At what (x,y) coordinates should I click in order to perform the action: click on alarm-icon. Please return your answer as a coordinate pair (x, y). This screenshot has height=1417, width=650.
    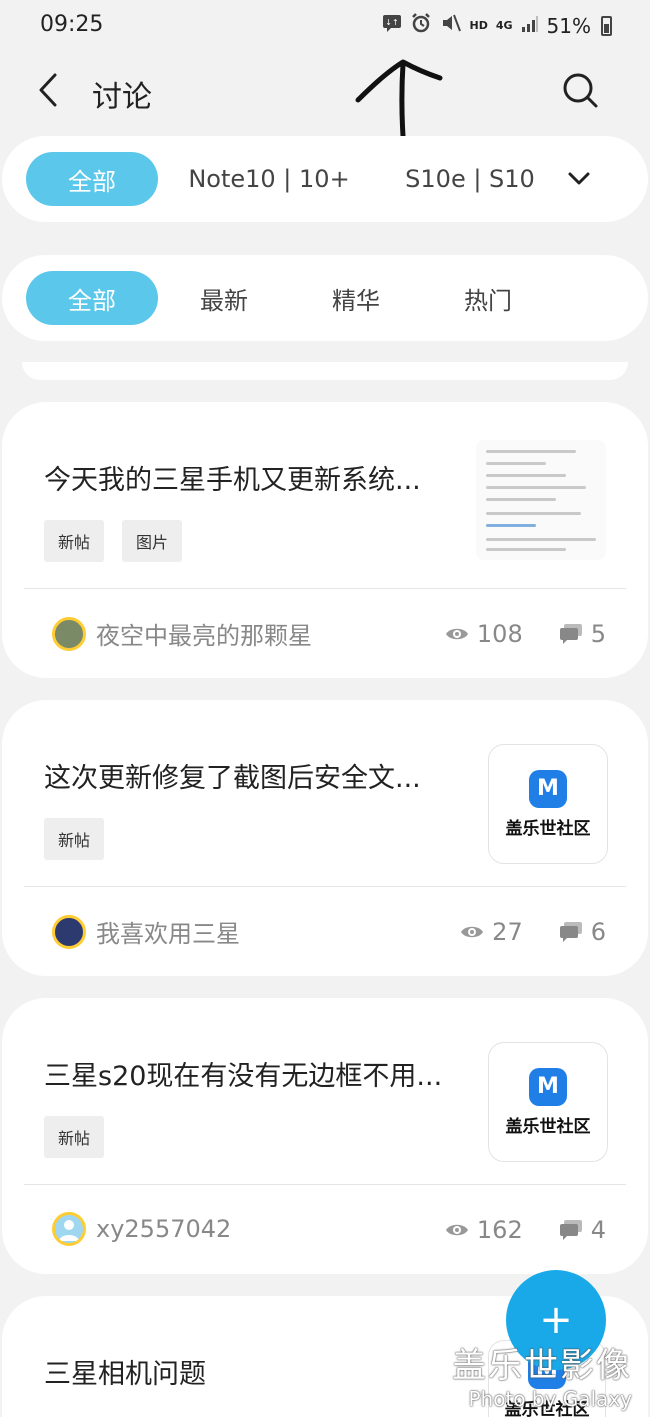
    Looking at the image, I should click on (421, 25).